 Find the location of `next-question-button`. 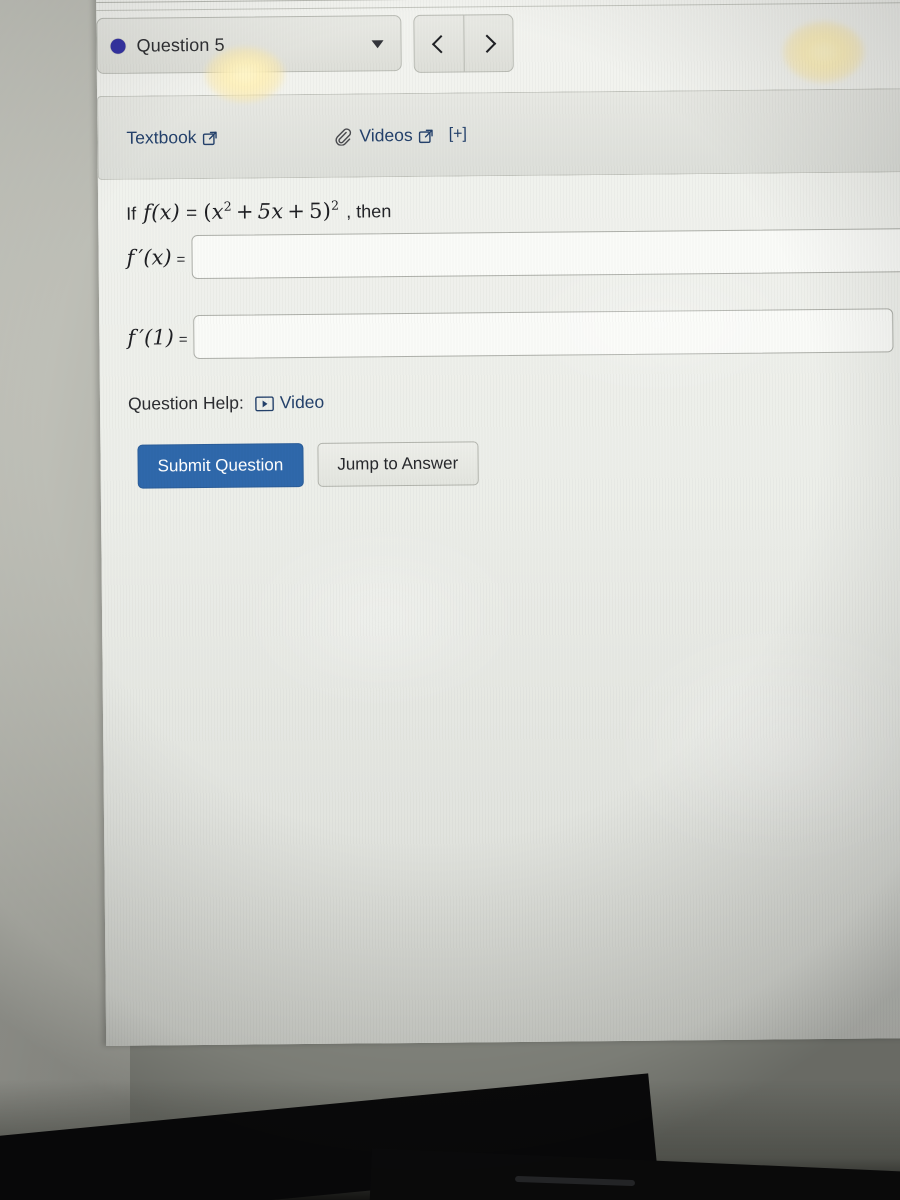

next-question-button is located at coordinates (488, 43).